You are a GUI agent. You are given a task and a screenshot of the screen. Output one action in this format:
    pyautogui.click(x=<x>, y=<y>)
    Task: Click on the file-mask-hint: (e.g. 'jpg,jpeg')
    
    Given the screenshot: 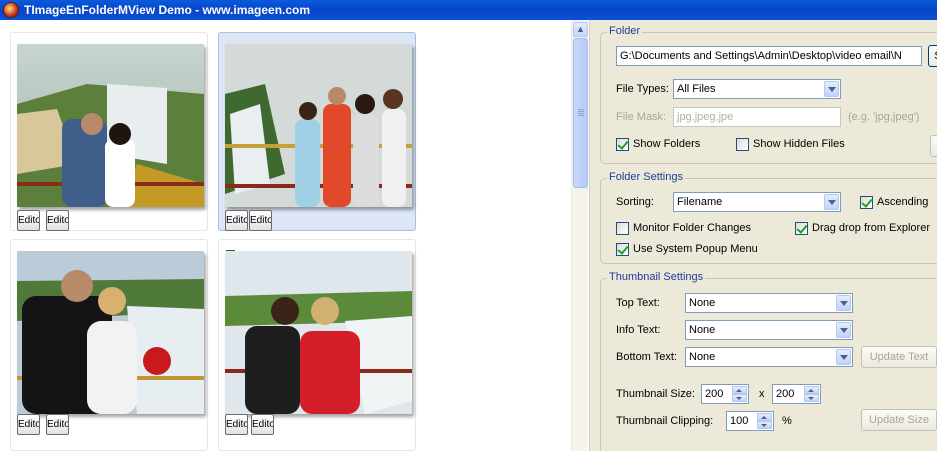 What is the action you would take?
    pyautogui.click(x=884, y=117)
    